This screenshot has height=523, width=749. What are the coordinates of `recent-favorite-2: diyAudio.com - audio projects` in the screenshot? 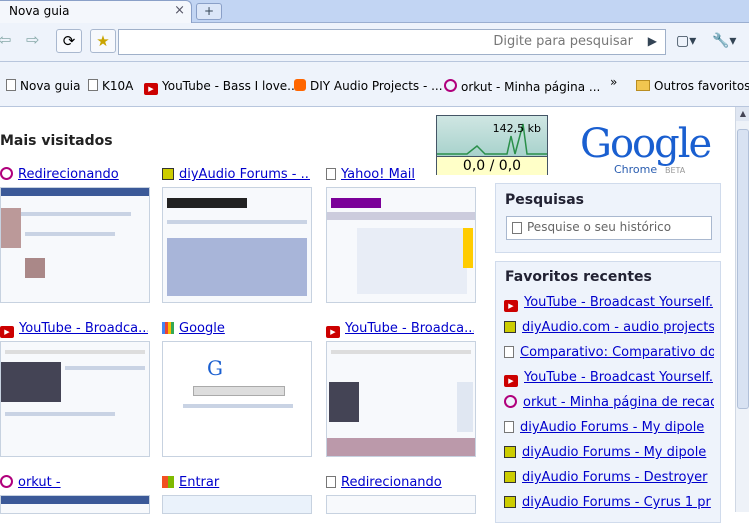 It's located at (609, 327).